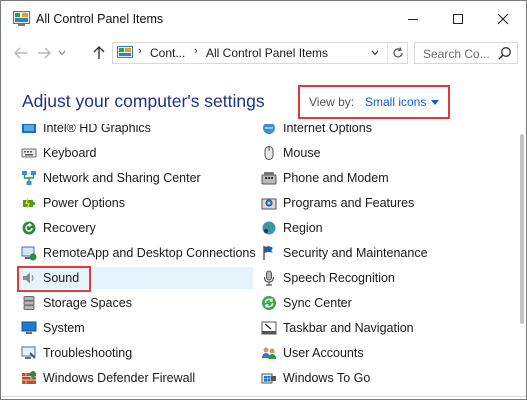 This screenshot has width=527, height=400. What do you see at coordinates (395, 102) in the screenshot?
I see `view-by-dropdown: Small icons` at bounding box center [395, 102].